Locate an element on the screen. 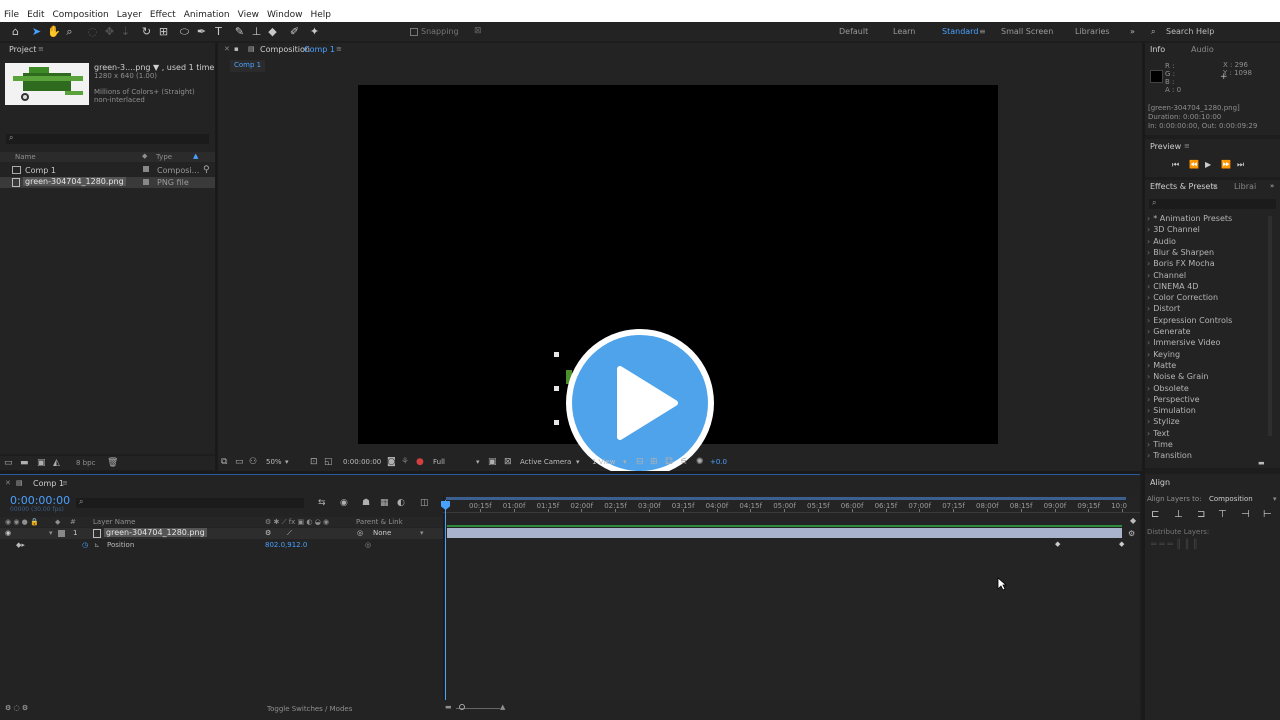 This screenshot has width=1280, height=720. effects-tab: Effects & Presets is located at coordinates (1184, 186).